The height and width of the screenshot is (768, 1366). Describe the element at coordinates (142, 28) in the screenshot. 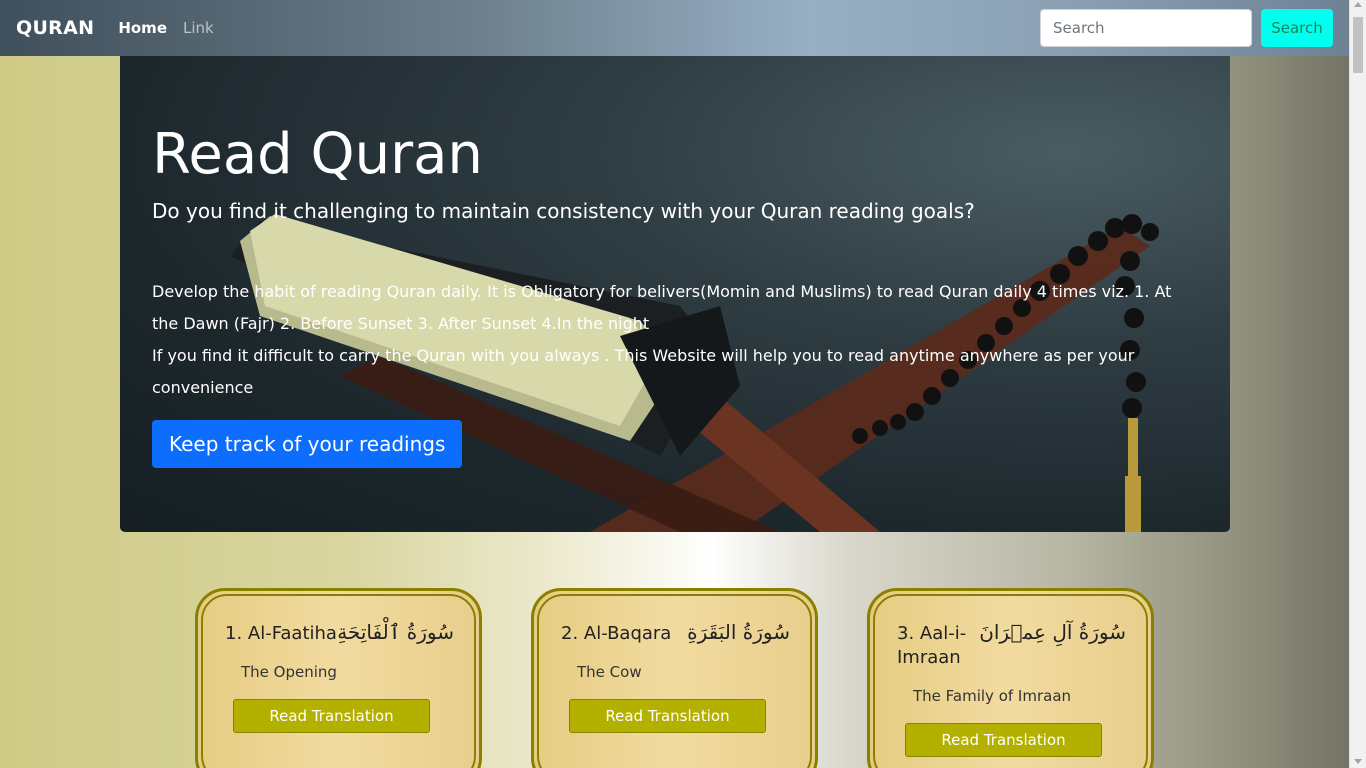

I see `nav-link-home: Home` at that location.